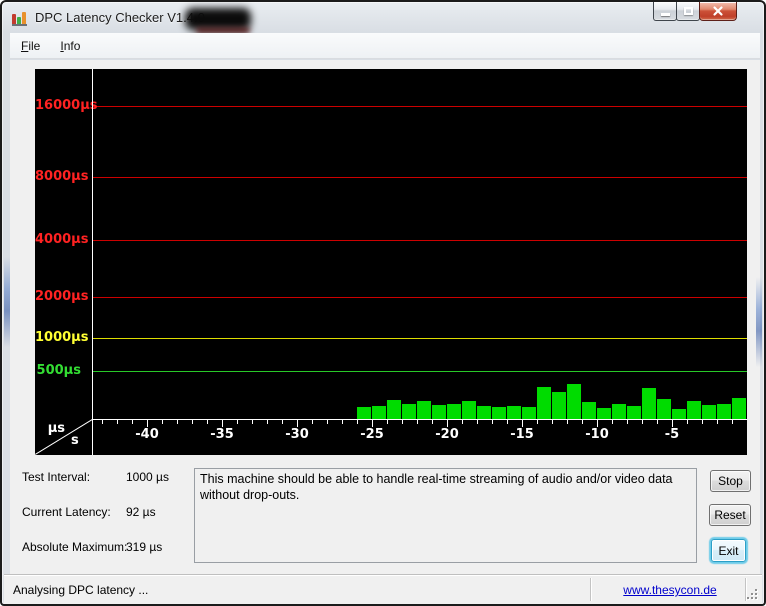 The width and height of the screenshot is (766, 606). What do you see at coordinates (670, 590) in the screenshot?
I see `thesycon-link: www.thesycon.de` at bounding box center [670, 590].